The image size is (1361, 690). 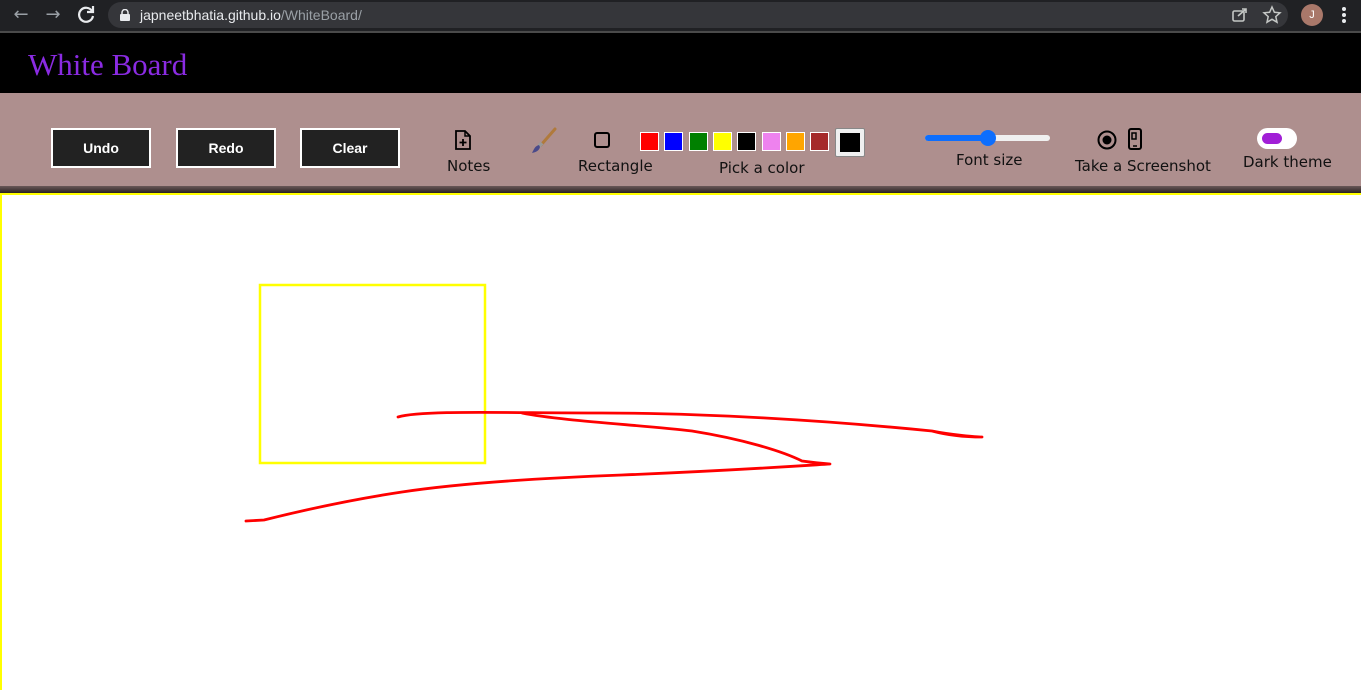 What do you see at coordinates (125, 15) in the screenshot?
I see `lock-icon` at bounding box center [125, 15].